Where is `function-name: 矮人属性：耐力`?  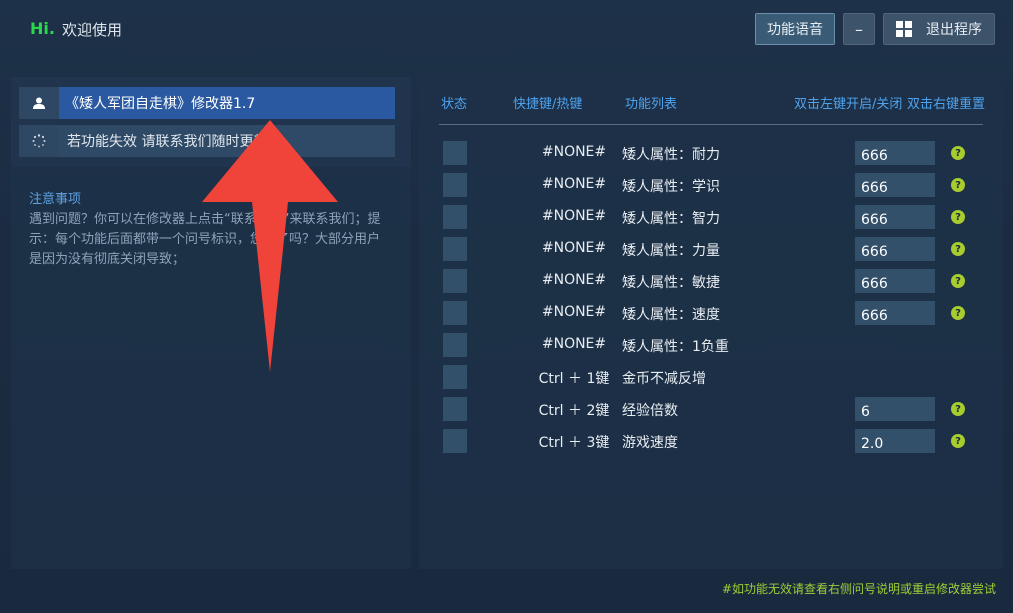
function-name: 矮人属性：耐力 is located at coordinates (671, 154).